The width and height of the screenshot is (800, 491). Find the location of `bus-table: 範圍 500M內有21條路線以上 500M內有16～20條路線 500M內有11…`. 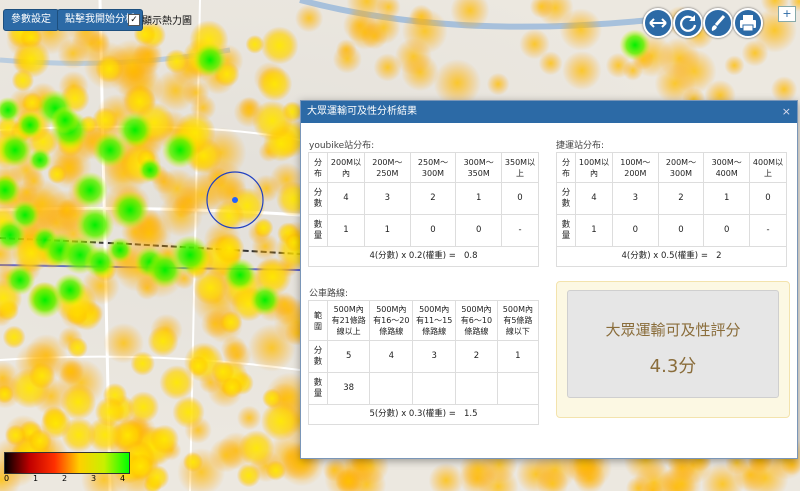

bus-table: 範圍 500M內有21條路線以上 500M內有16～20條路線 500M內有11… is located at coordinates (424, 362).